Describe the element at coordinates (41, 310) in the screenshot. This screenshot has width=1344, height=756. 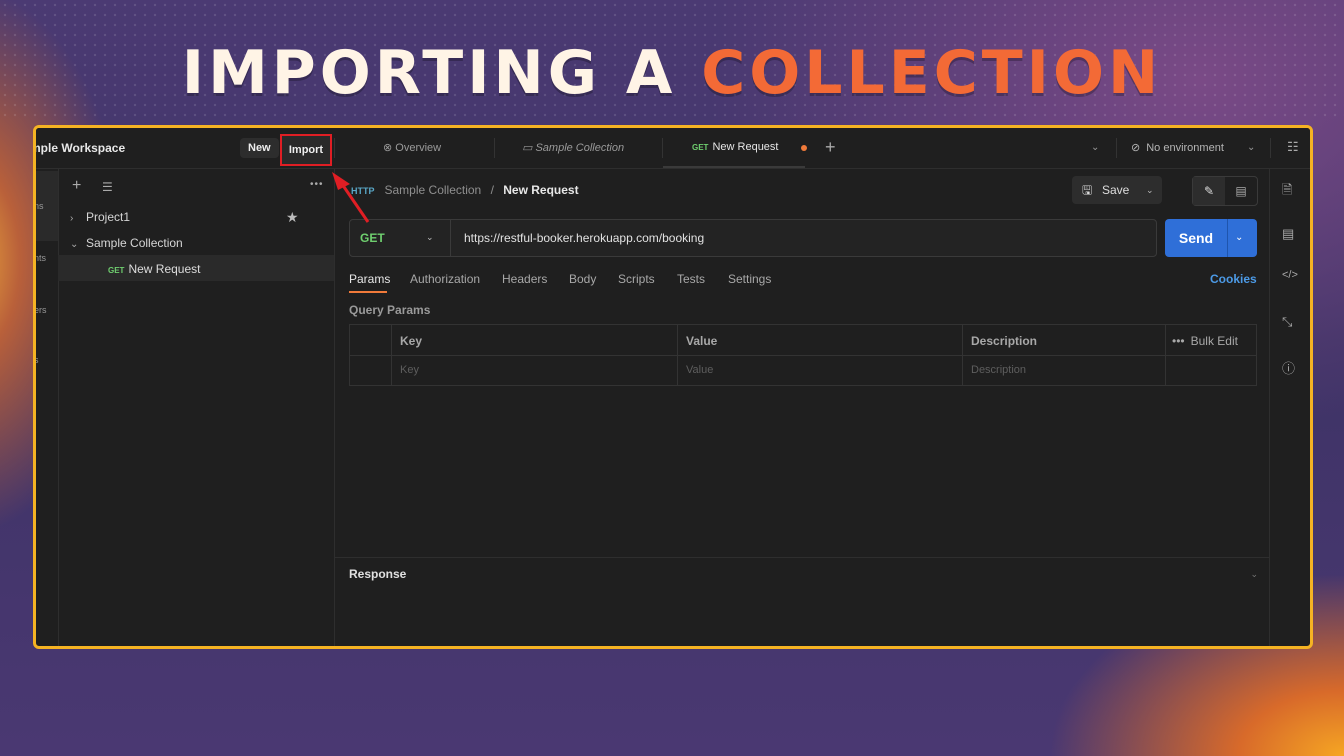
I see `rail-item-history: ers` at that location.